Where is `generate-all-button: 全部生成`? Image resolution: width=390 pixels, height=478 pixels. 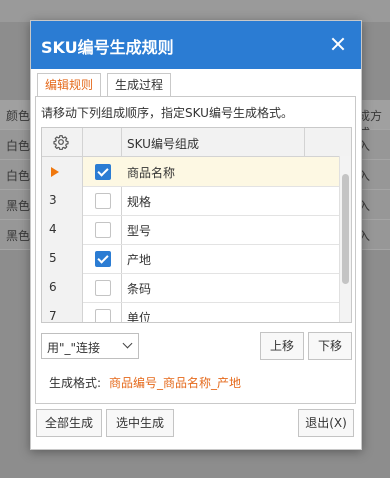
generate-all-button: 全部生成 is located at coordinates (69, 423).